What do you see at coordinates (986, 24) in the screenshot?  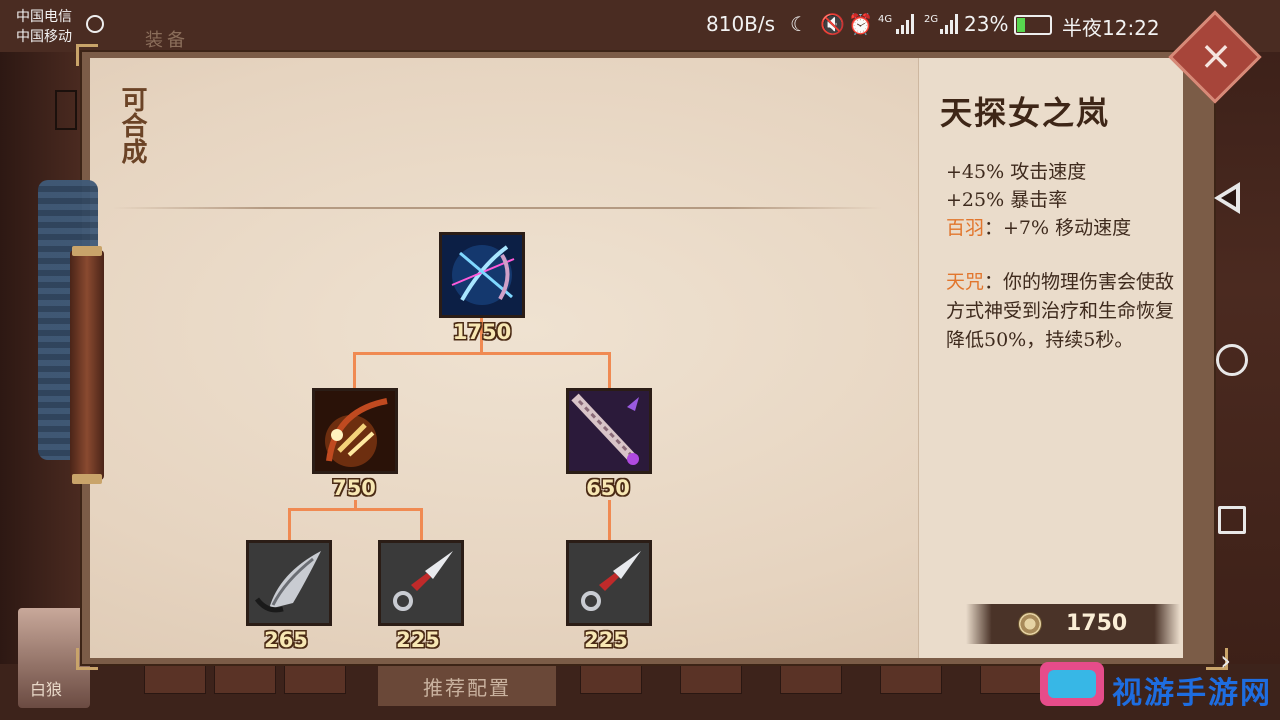 I see `battery-percent: 23%` at bounding box center [986, 24].